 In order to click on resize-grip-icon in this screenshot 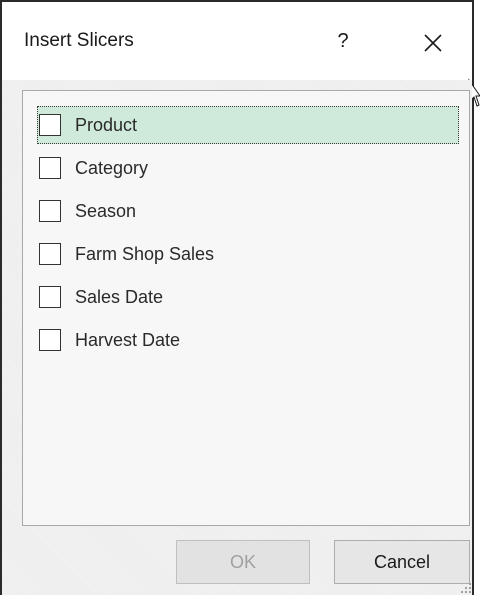, I will do `click(466, 588)`.